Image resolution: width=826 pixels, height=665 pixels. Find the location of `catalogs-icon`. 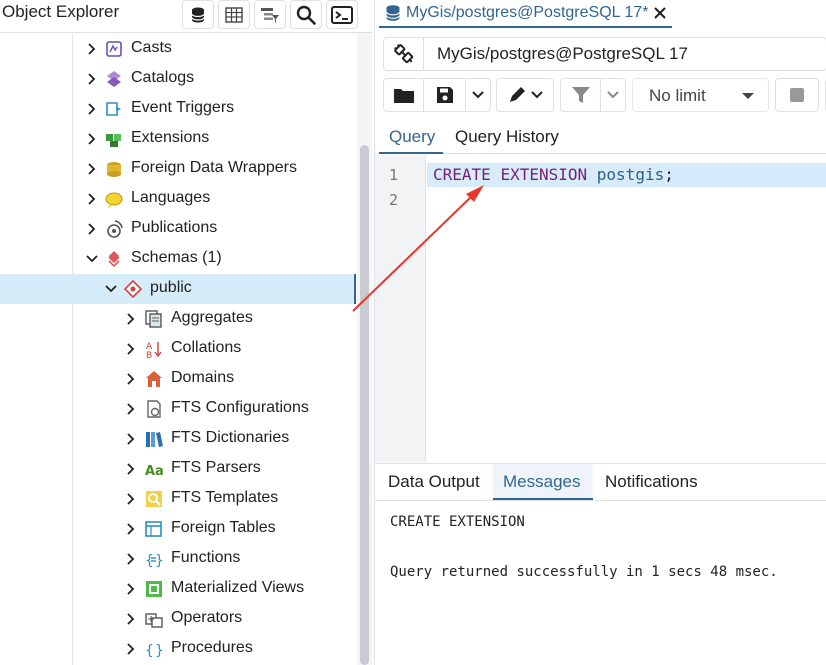

catalogs-icon is located at coordinates (114, 79).